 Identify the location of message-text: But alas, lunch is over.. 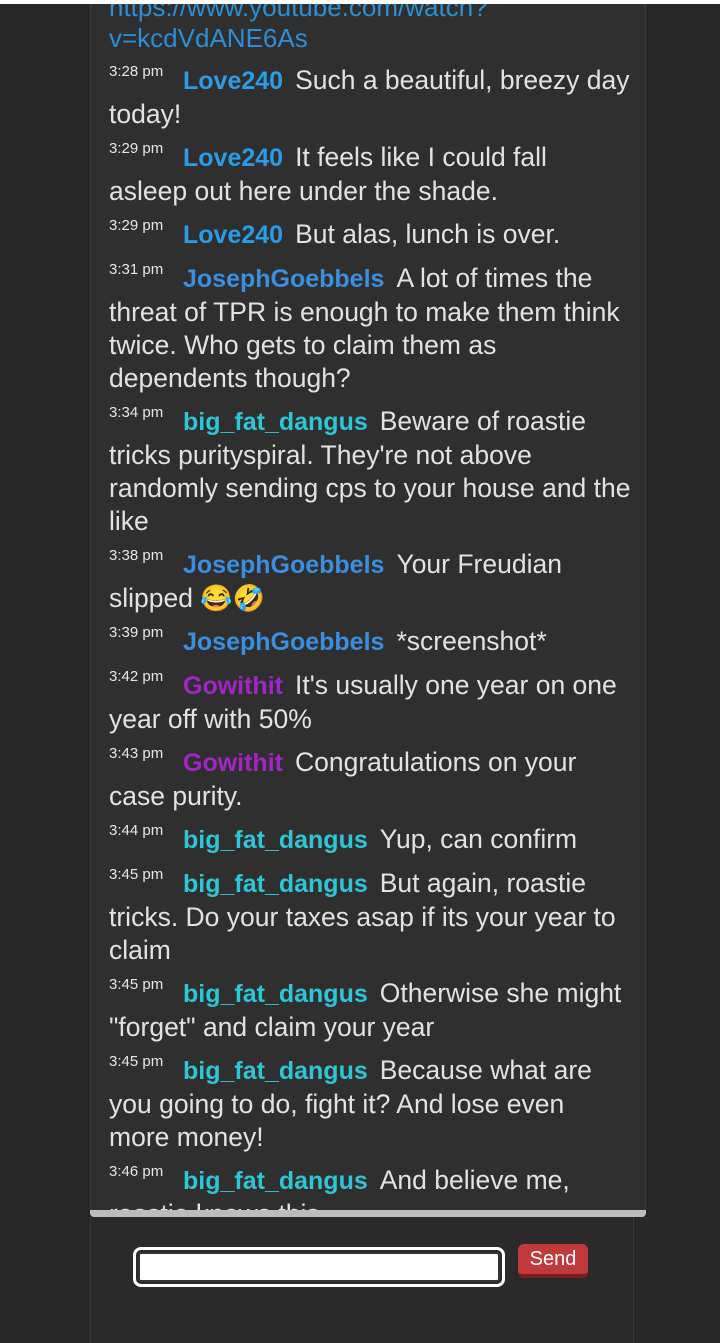
(428, 234).